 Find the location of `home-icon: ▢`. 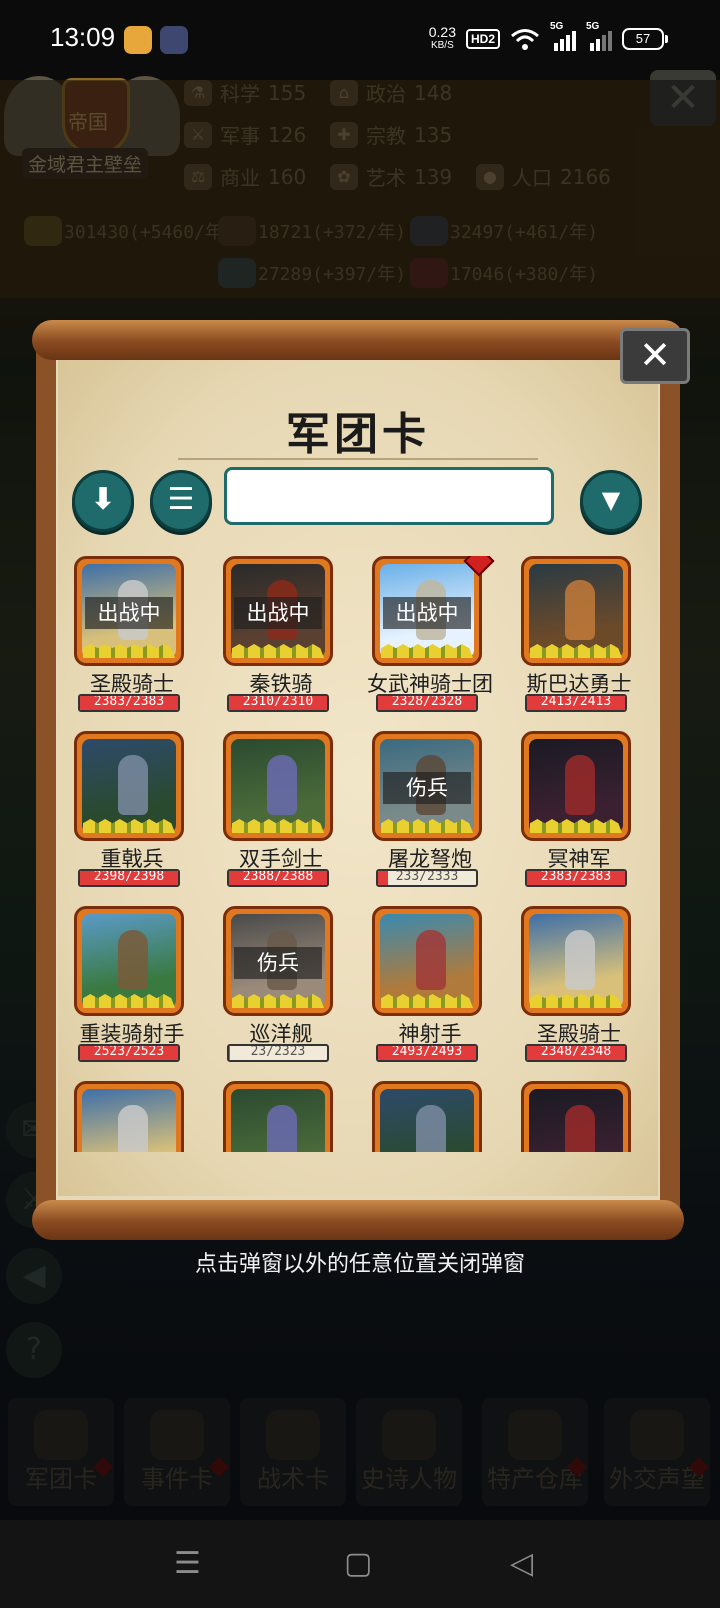

home-icon: ▢ is located at coordinates (358, 1563).